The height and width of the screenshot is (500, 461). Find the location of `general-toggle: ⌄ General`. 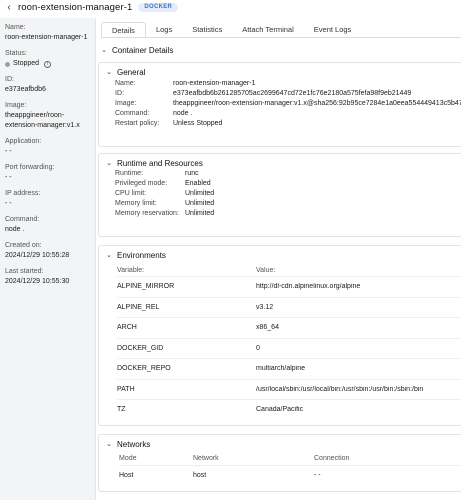

general-toggle: ⌄ General is located at coordinates (280, 70).